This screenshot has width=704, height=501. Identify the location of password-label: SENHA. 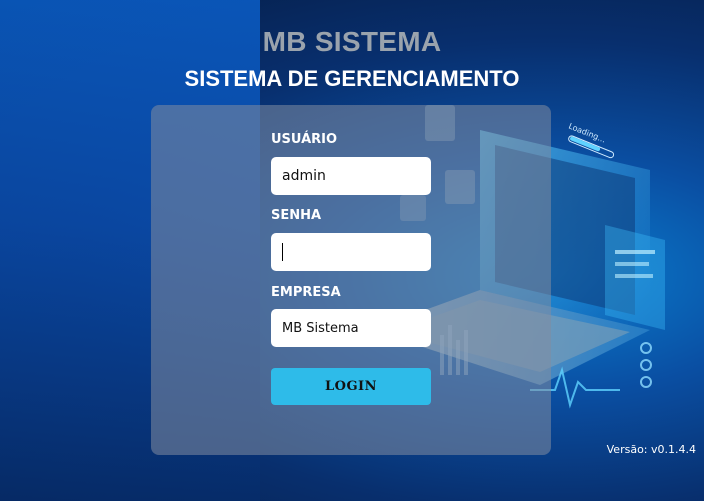
(296, 215).